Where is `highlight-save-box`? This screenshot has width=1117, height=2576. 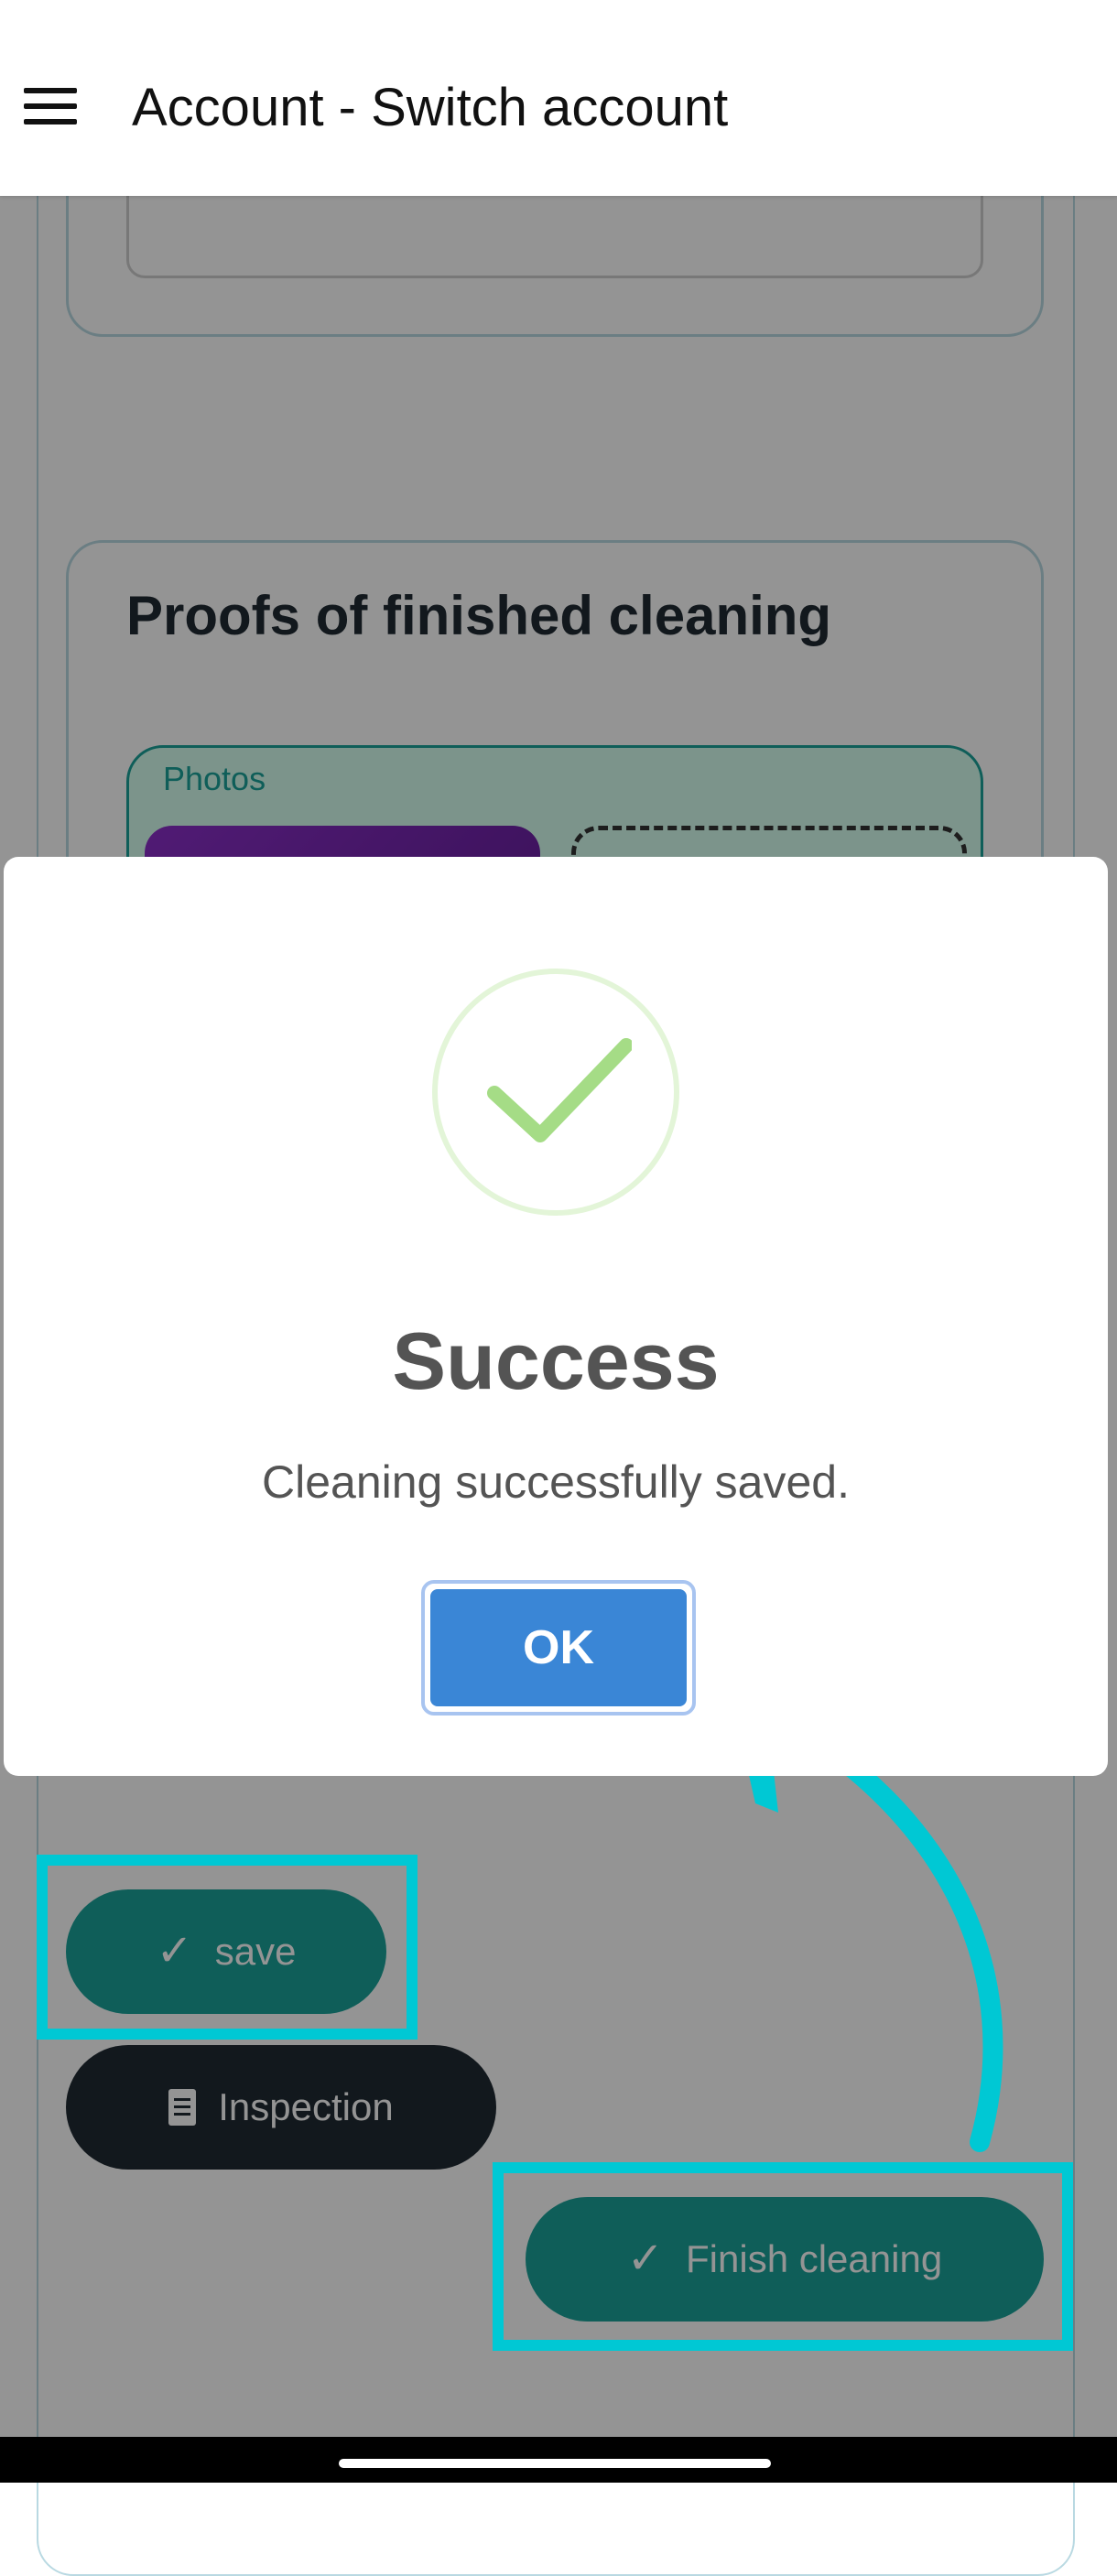 highlight-save-box is located at coordinates (227, 1948).